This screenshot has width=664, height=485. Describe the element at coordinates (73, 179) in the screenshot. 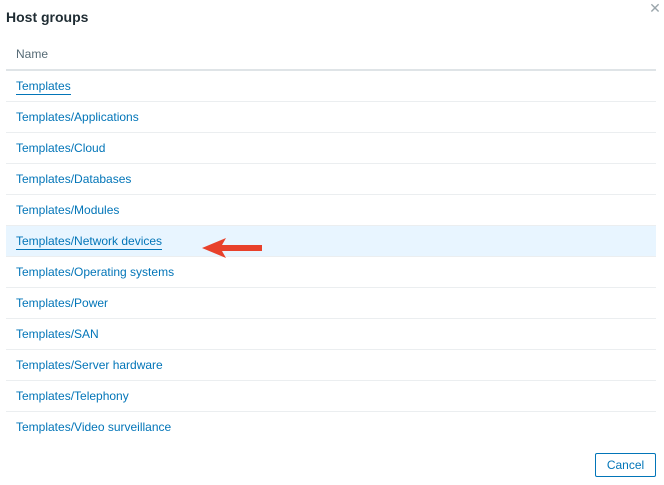

I see `host-group-link: Templates/Databases` at that location.